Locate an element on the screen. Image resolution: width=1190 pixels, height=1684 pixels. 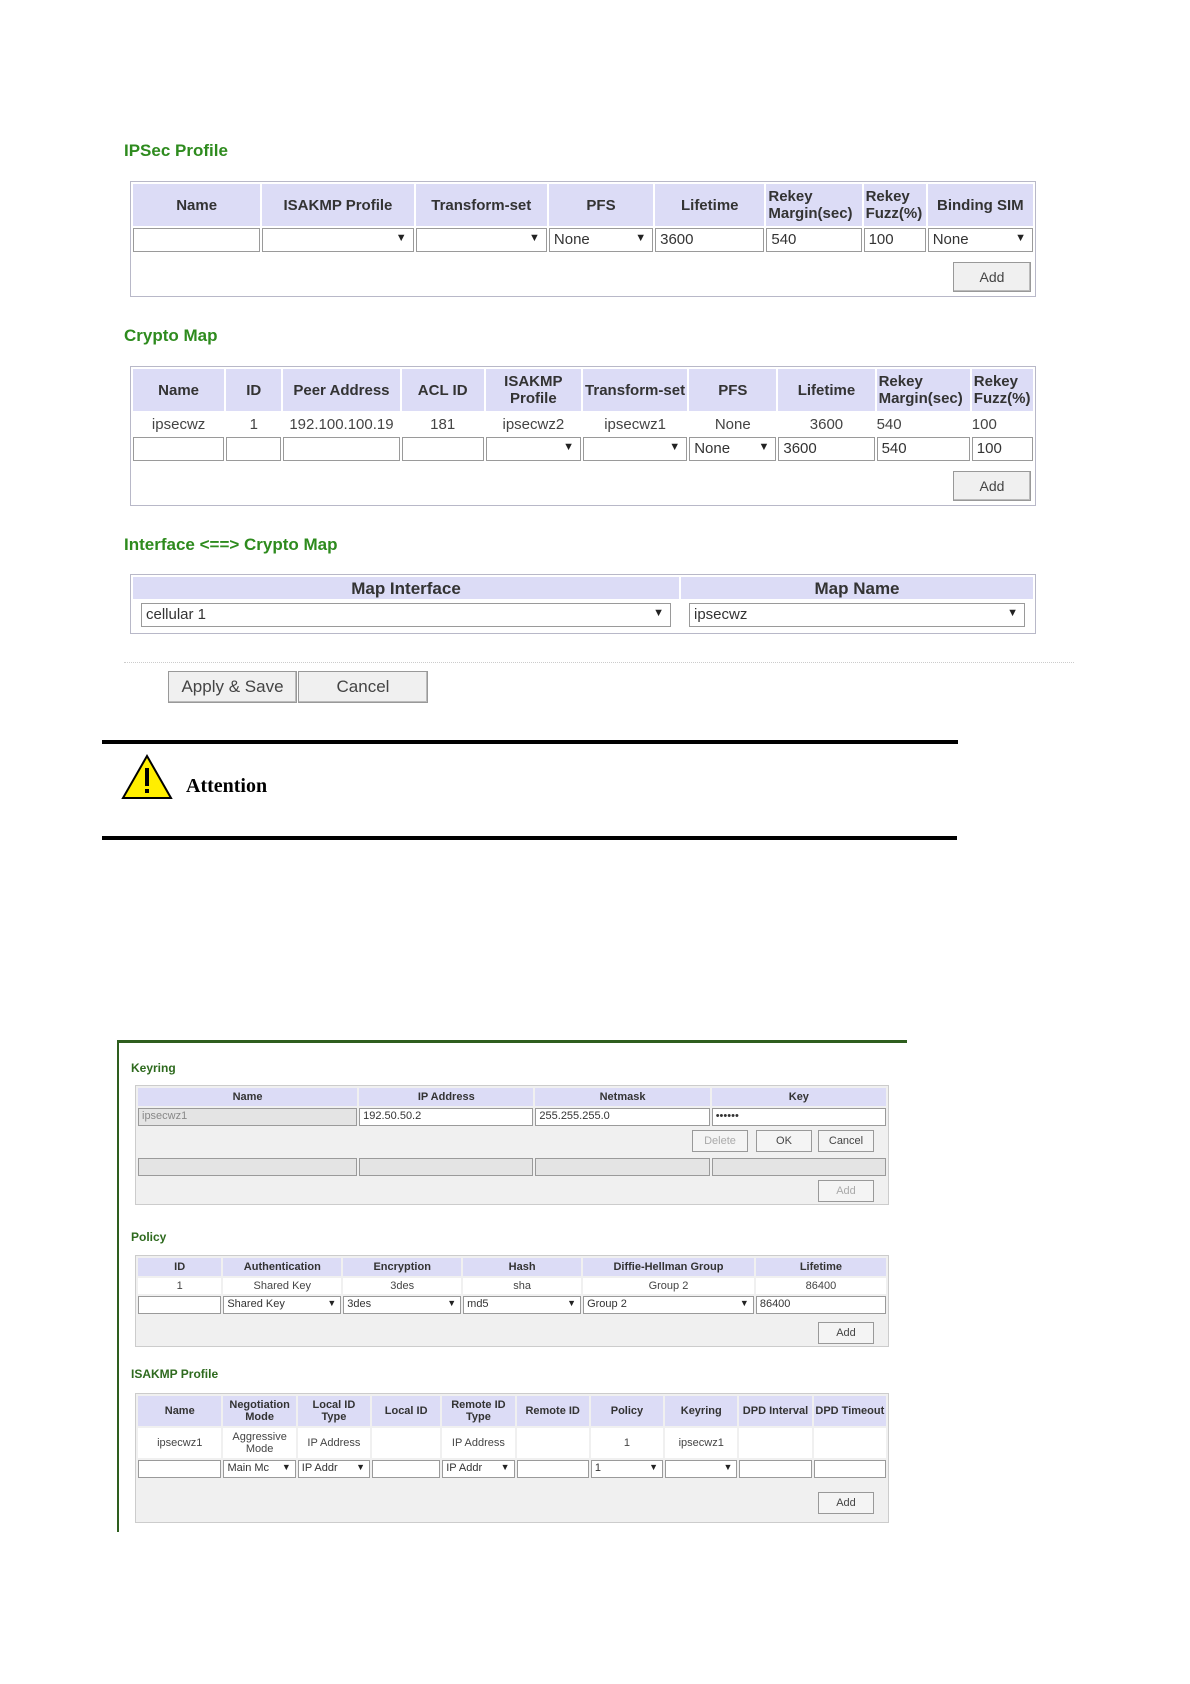
cell-rekey-margin: 540 is located at coordinates (889, 424).